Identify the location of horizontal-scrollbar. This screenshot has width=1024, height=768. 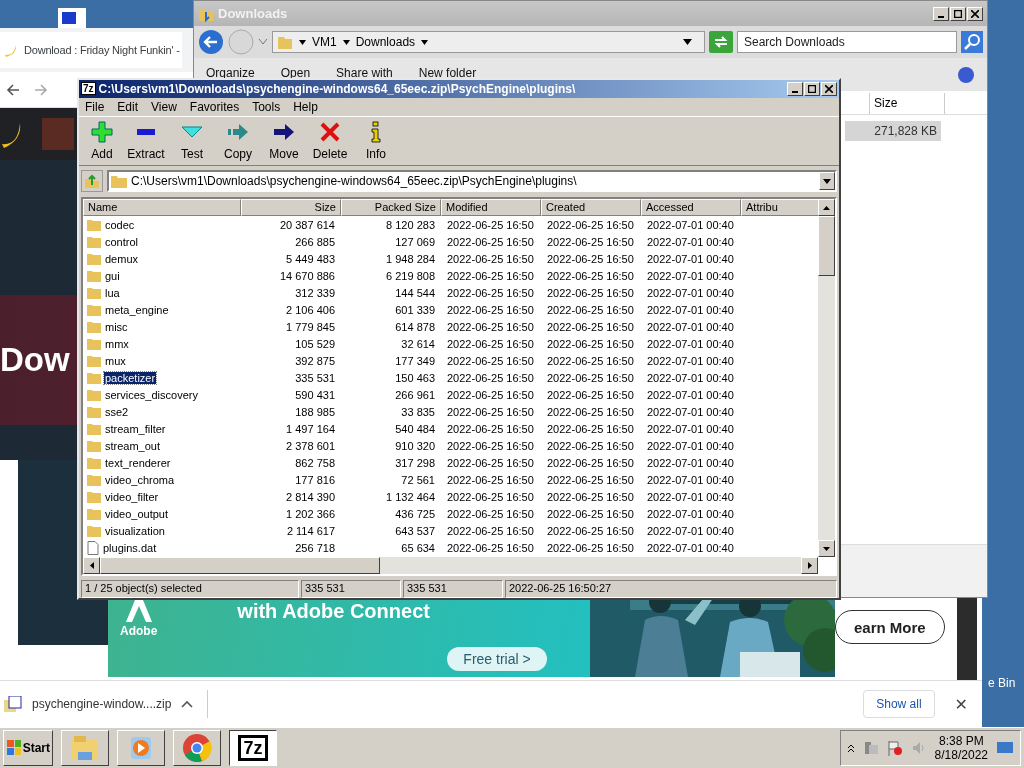
(450, 566).